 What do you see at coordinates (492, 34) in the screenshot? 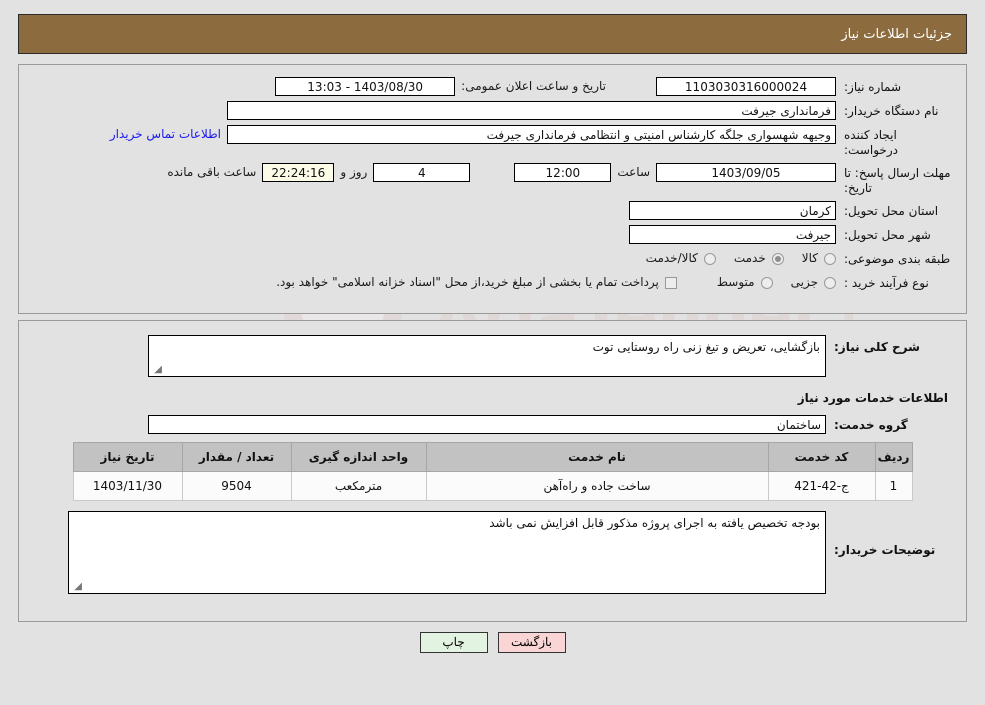
I see `window-title-bar: جزئیات اطلاعات نیاز` at bounding box center [492, 34].